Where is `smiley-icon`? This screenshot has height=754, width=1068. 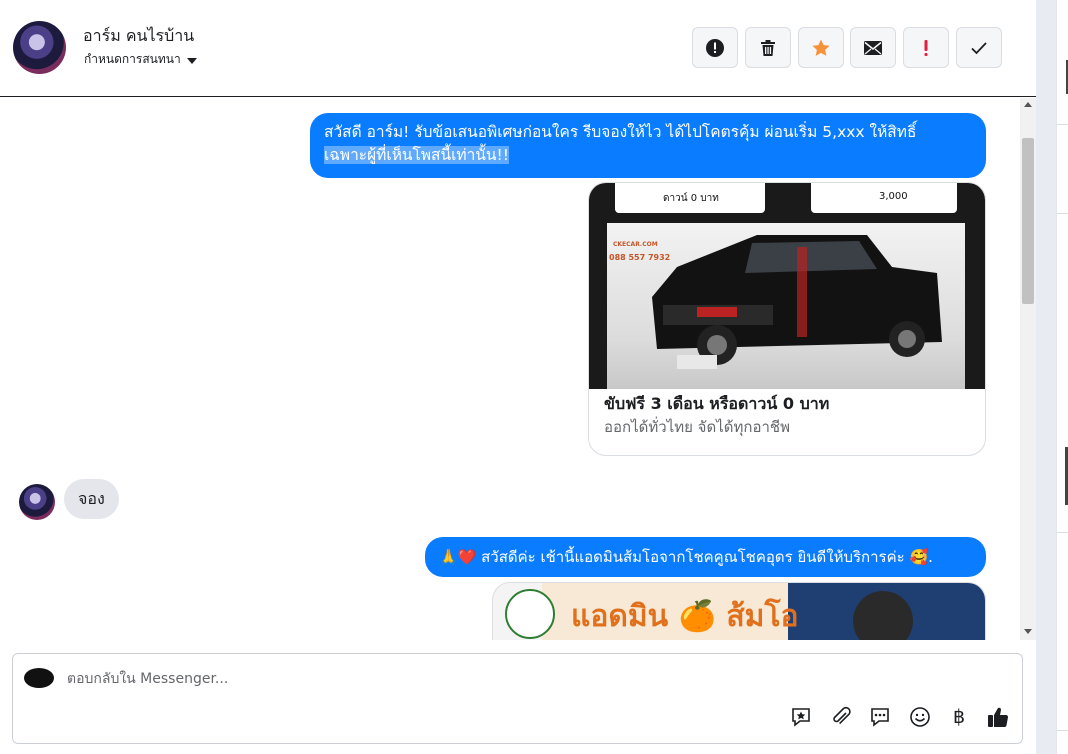 smiley-icon is located at coordinates (920, 717).